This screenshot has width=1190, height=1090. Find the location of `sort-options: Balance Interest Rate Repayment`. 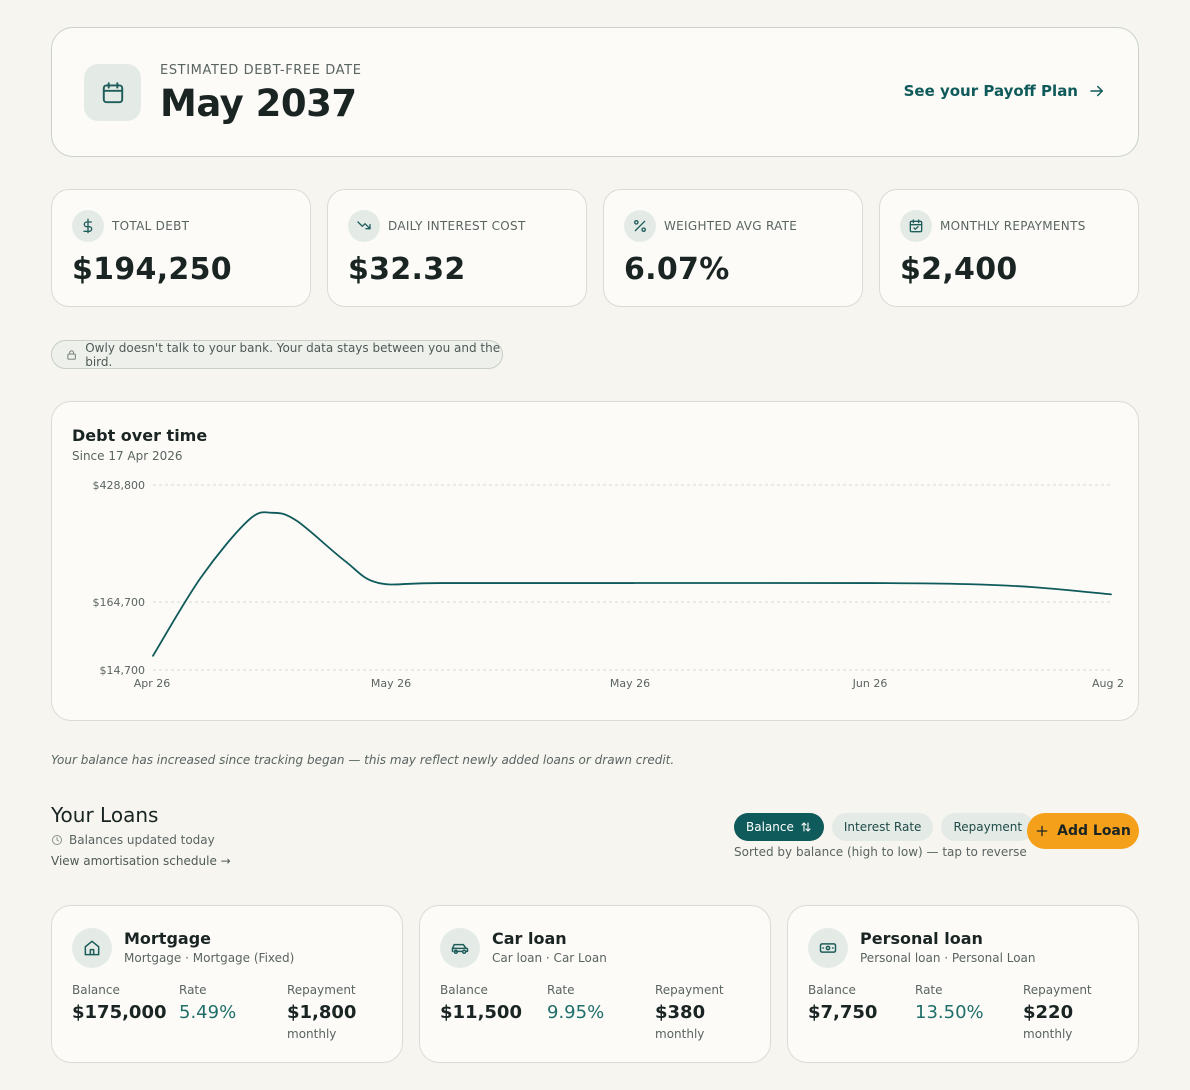

sort-options: Balance Interest Rate Repayment is located at coordinates (884, 827).